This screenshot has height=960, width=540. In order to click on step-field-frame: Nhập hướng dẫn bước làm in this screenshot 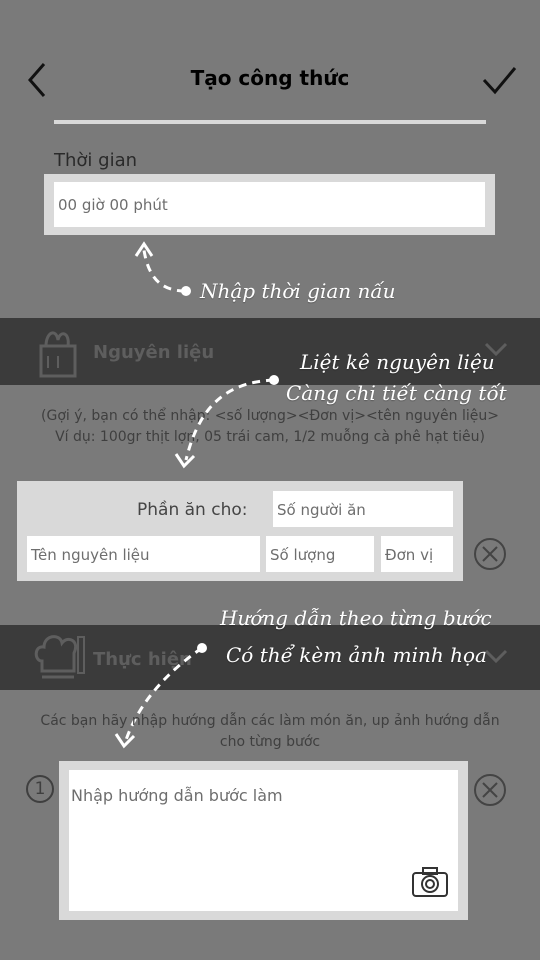, I will do `click(263, 840)`.